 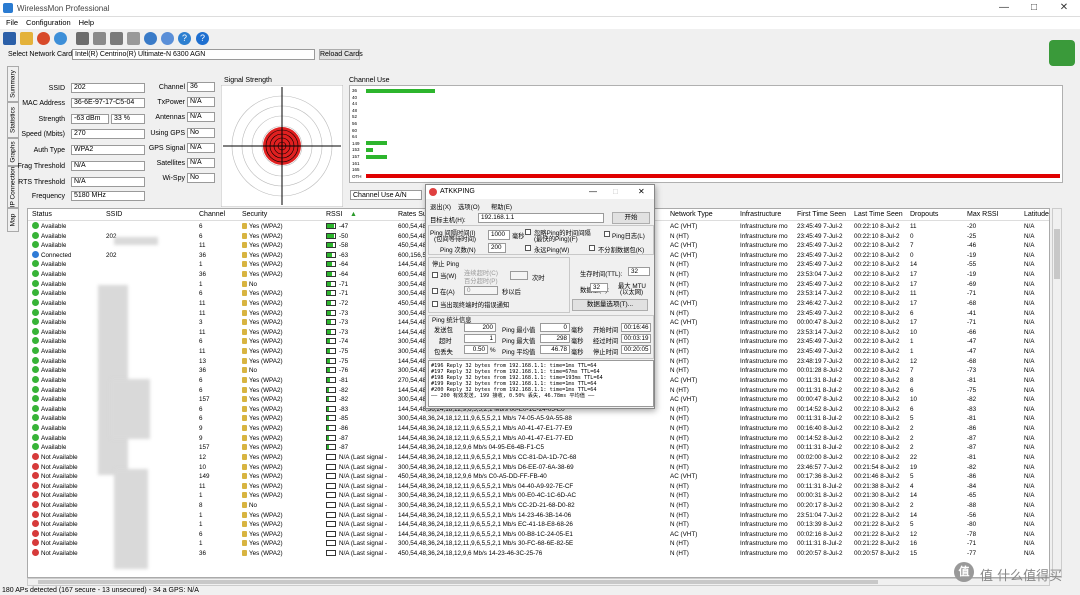 I want to click on ping-maximize-button: □, so click(x=615, y=191).